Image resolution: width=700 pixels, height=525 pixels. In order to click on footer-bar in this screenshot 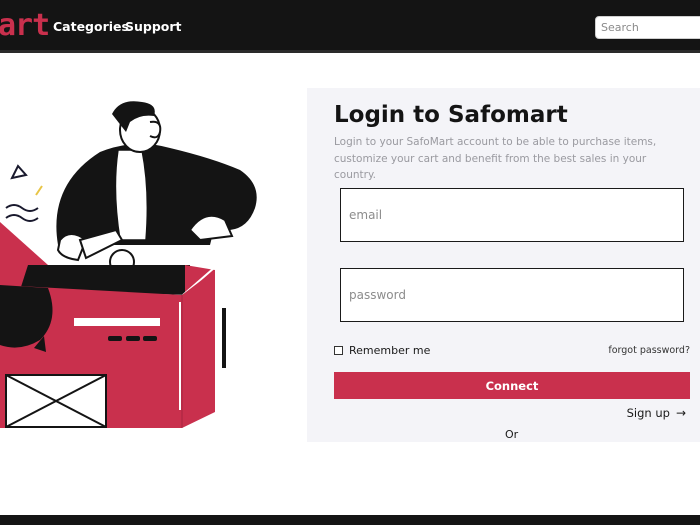, I will do `click(350, 520)`.